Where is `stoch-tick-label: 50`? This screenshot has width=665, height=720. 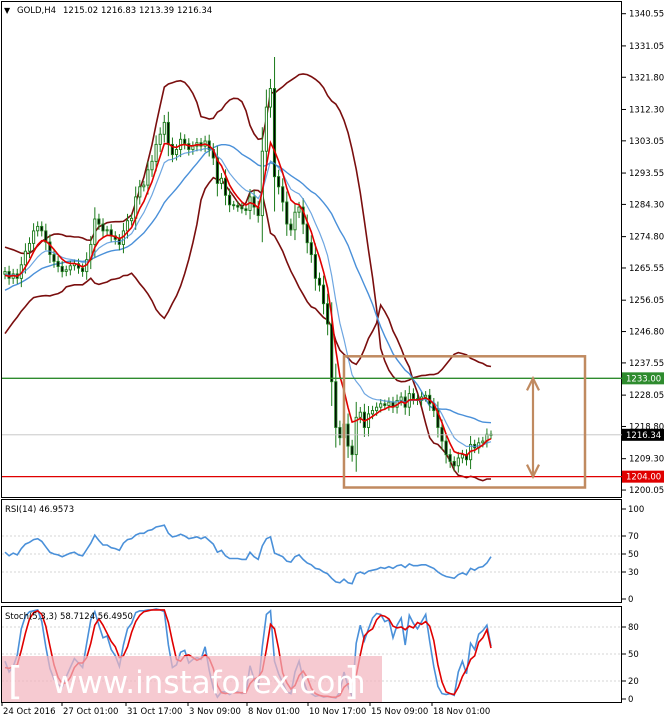
stoch-tick-label: 50 is located at coordinates (633, 655).